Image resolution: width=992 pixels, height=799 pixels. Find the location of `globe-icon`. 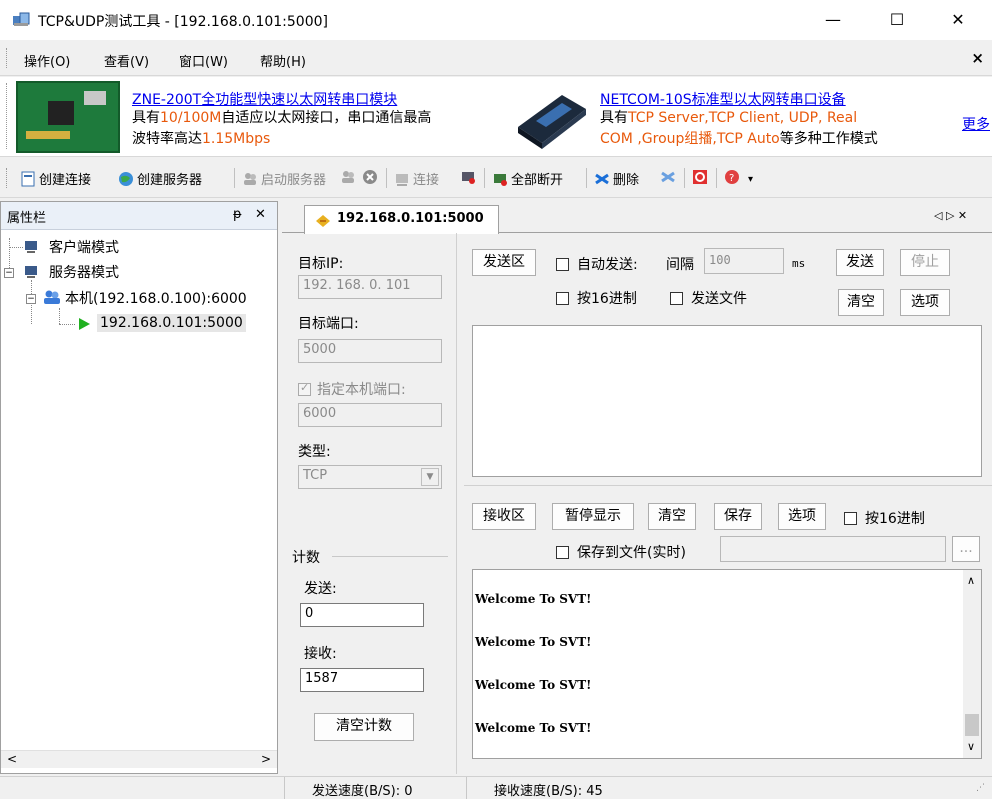

globe-icon is located at coordinates (126, 178).